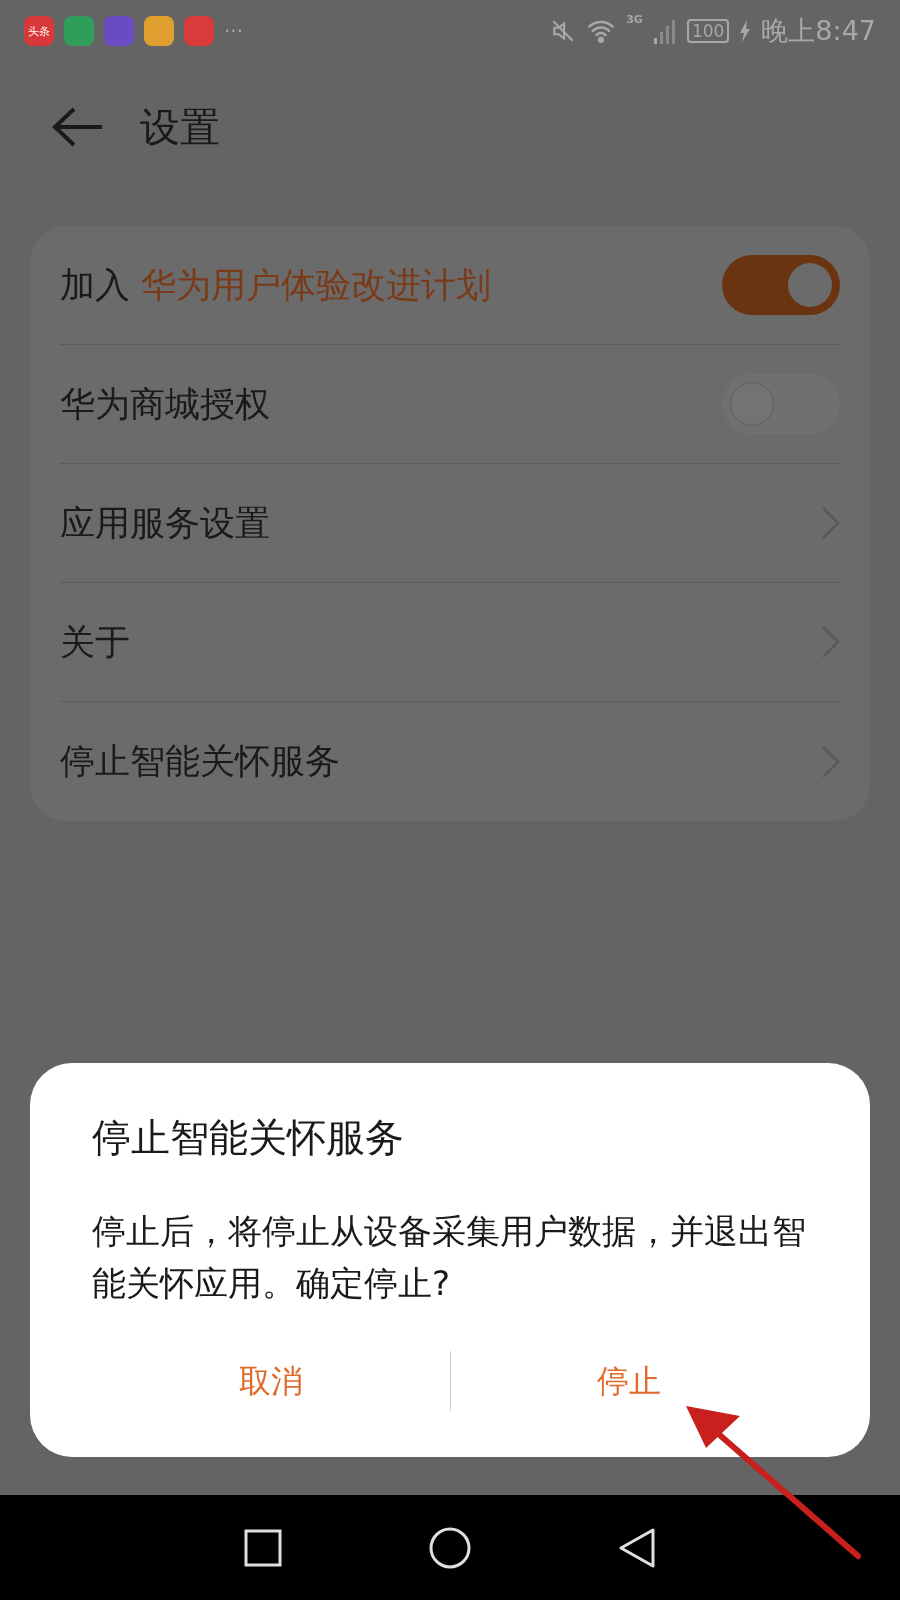  Describe the element at coordinates (745, 31) in the screenshot. I see `charging-icon` at that location.